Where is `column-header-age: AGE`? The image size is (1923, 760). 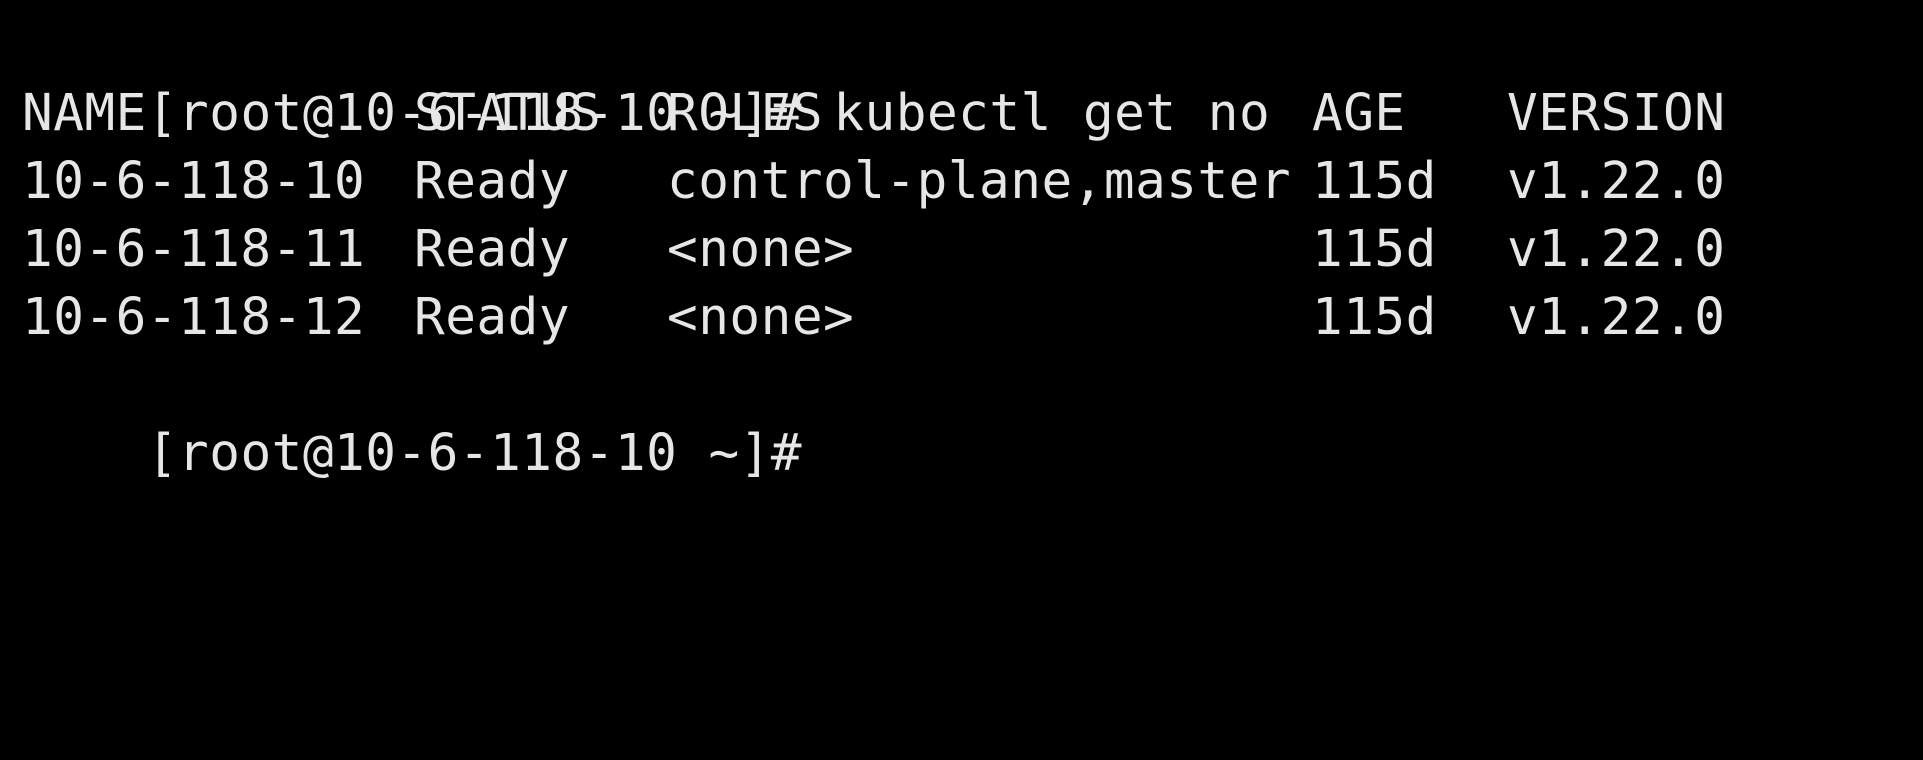 column-header-age: AGE is located at coordinates (1359, 113).